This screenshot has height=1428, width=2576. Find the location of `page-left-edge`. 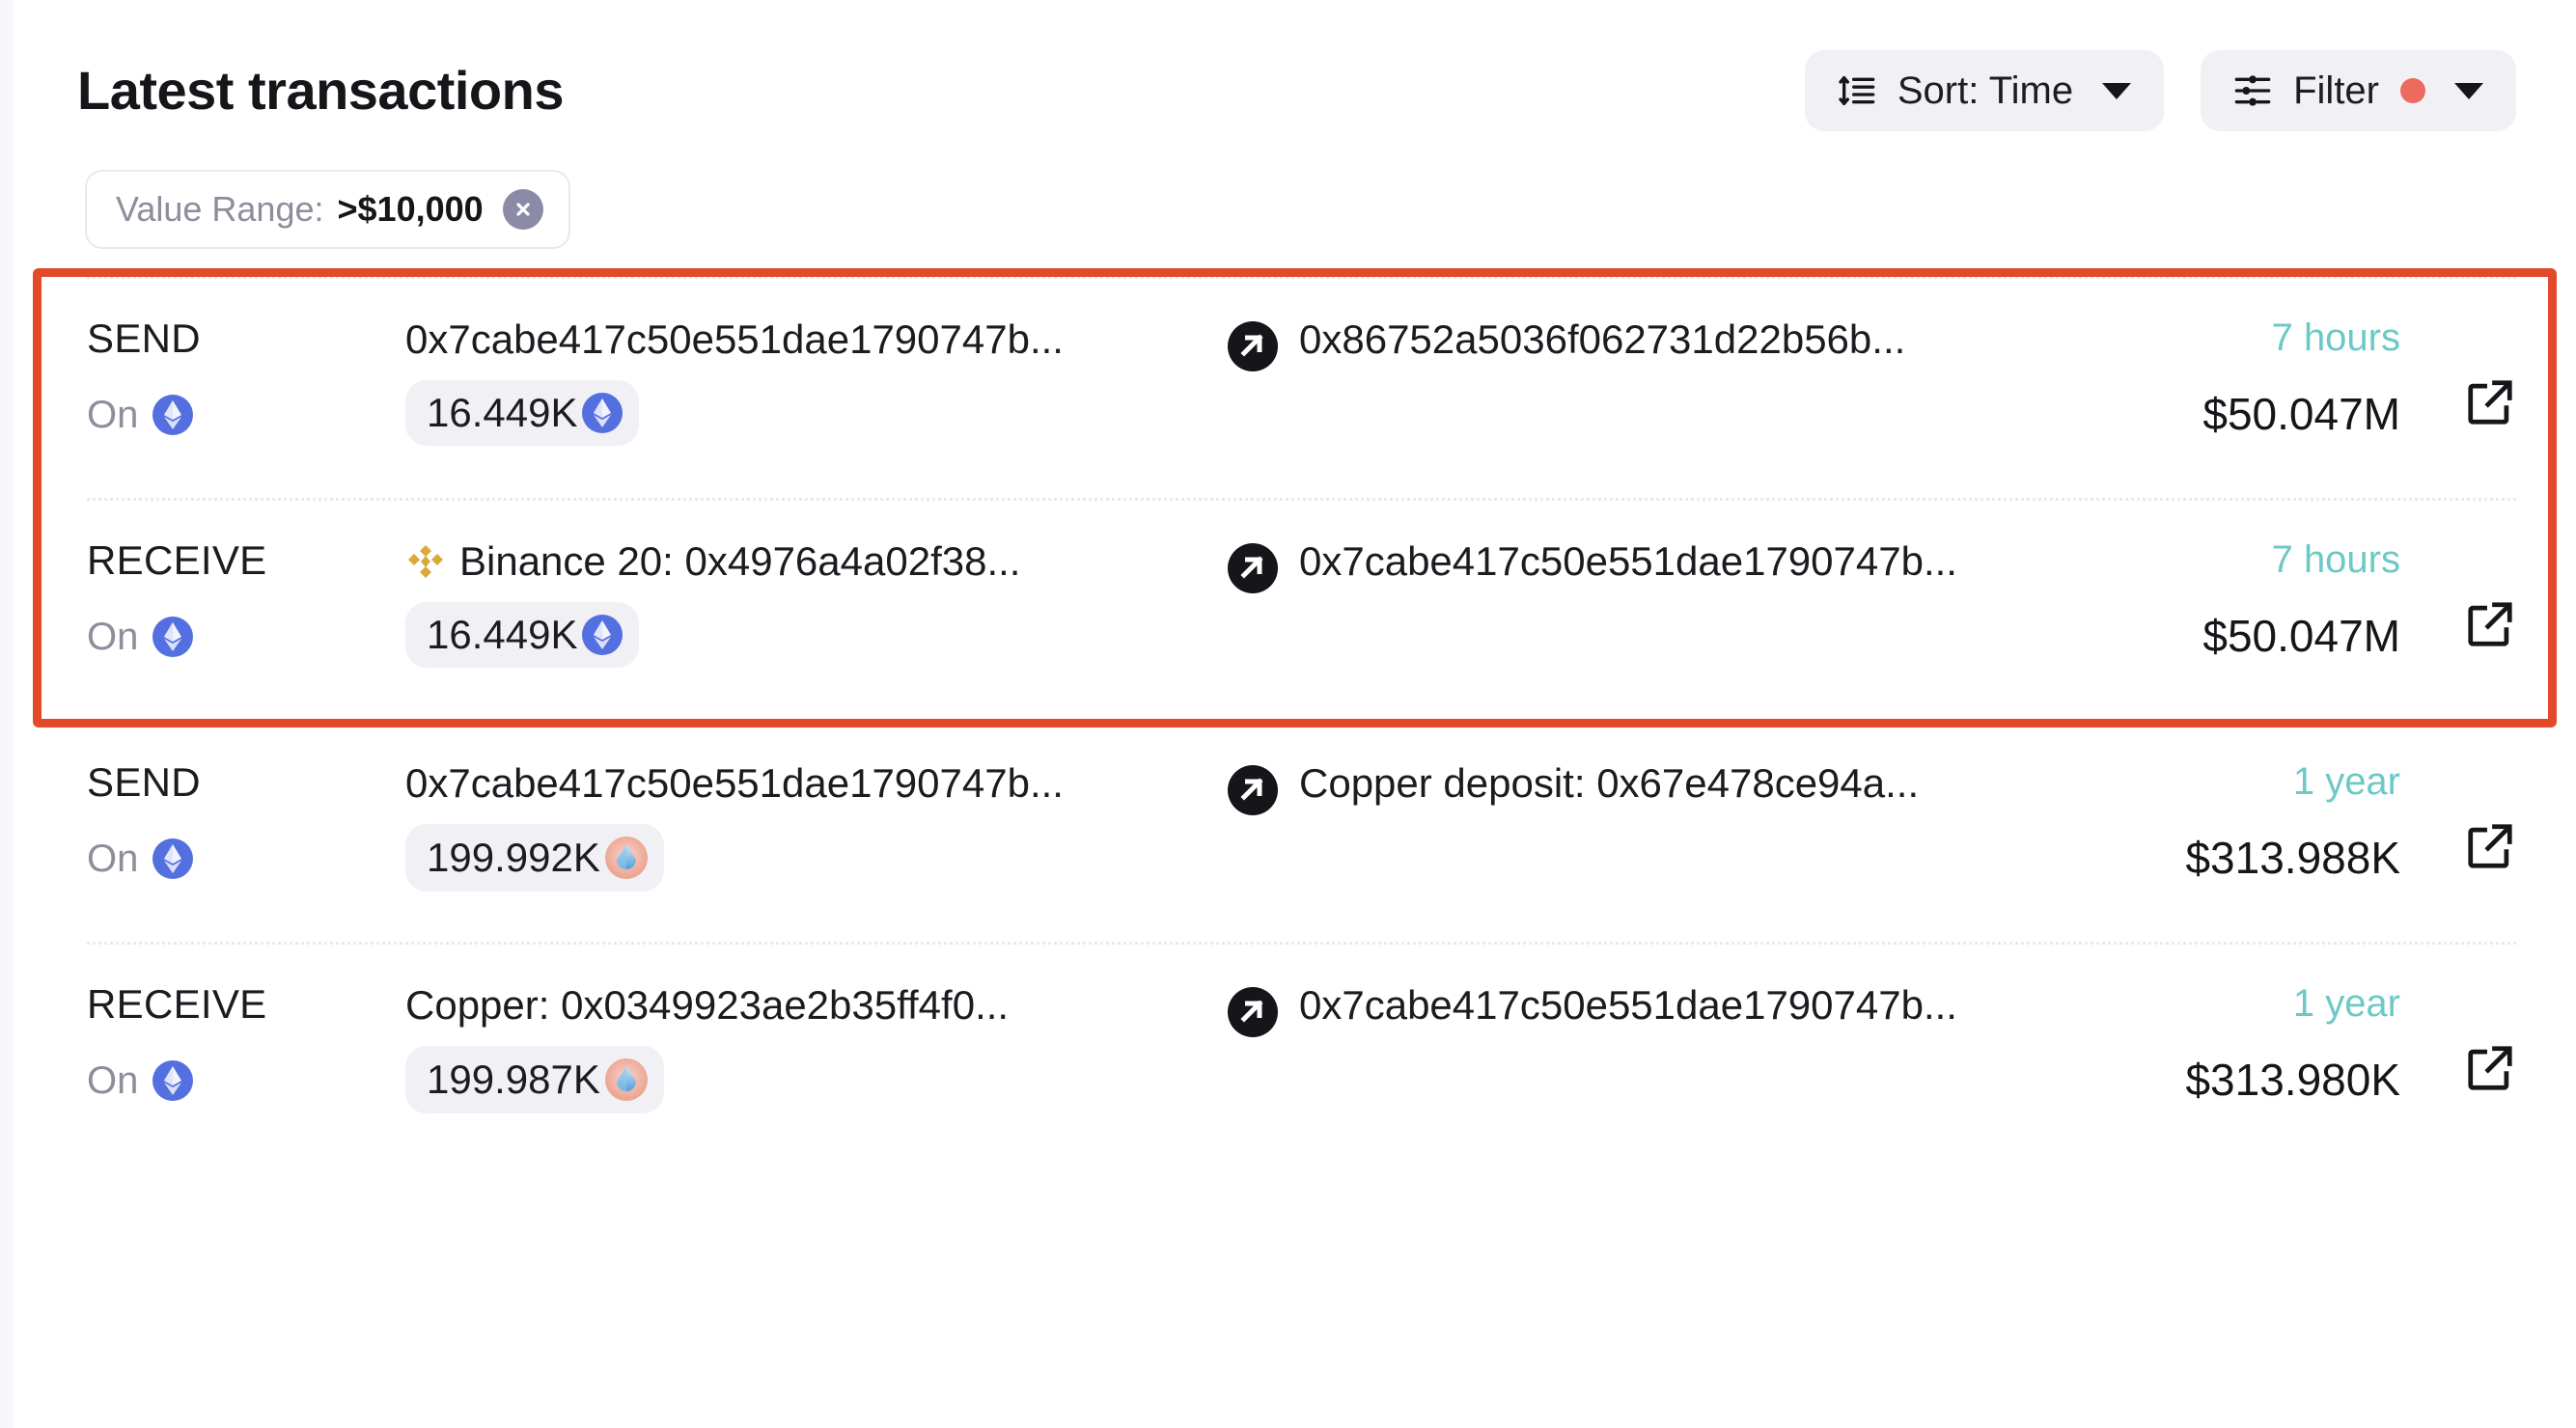

page-left-edge is located at coordinates (7, 714).